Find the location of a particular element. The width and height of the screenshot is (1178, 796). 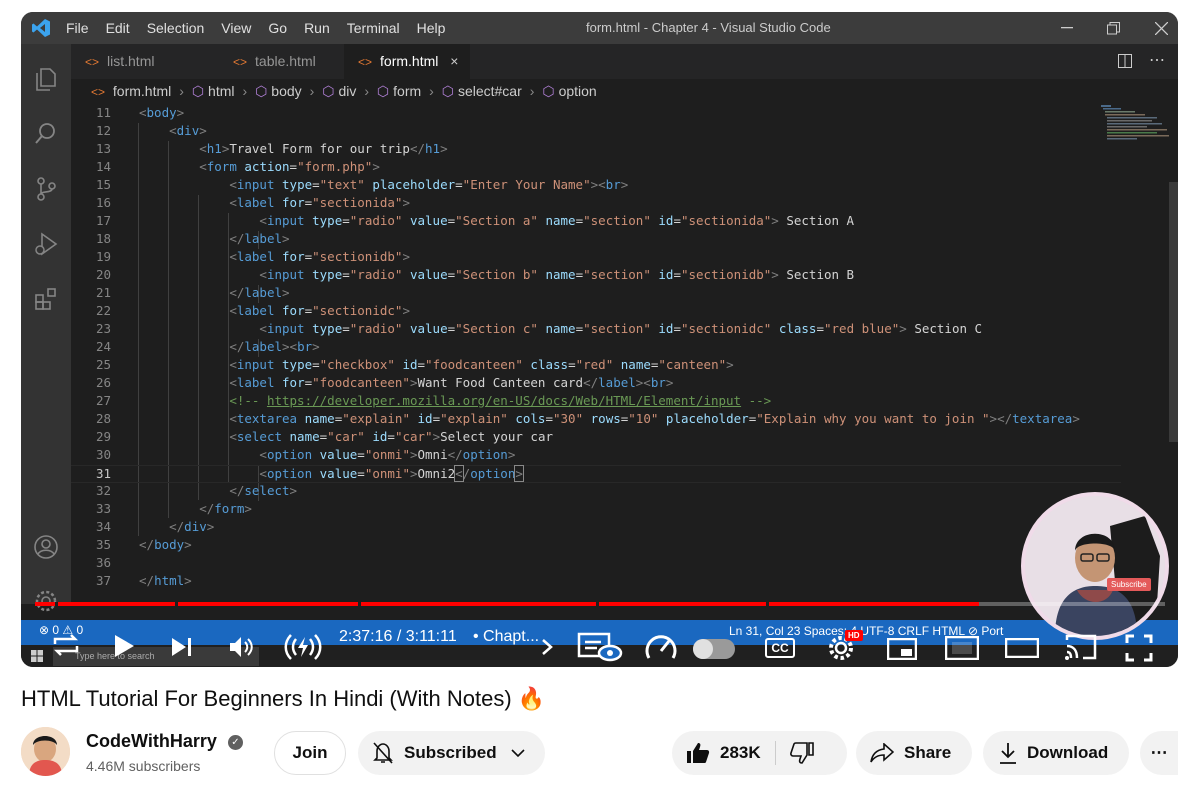

breadcrumb-item: html is located at coordinates (221, 91).